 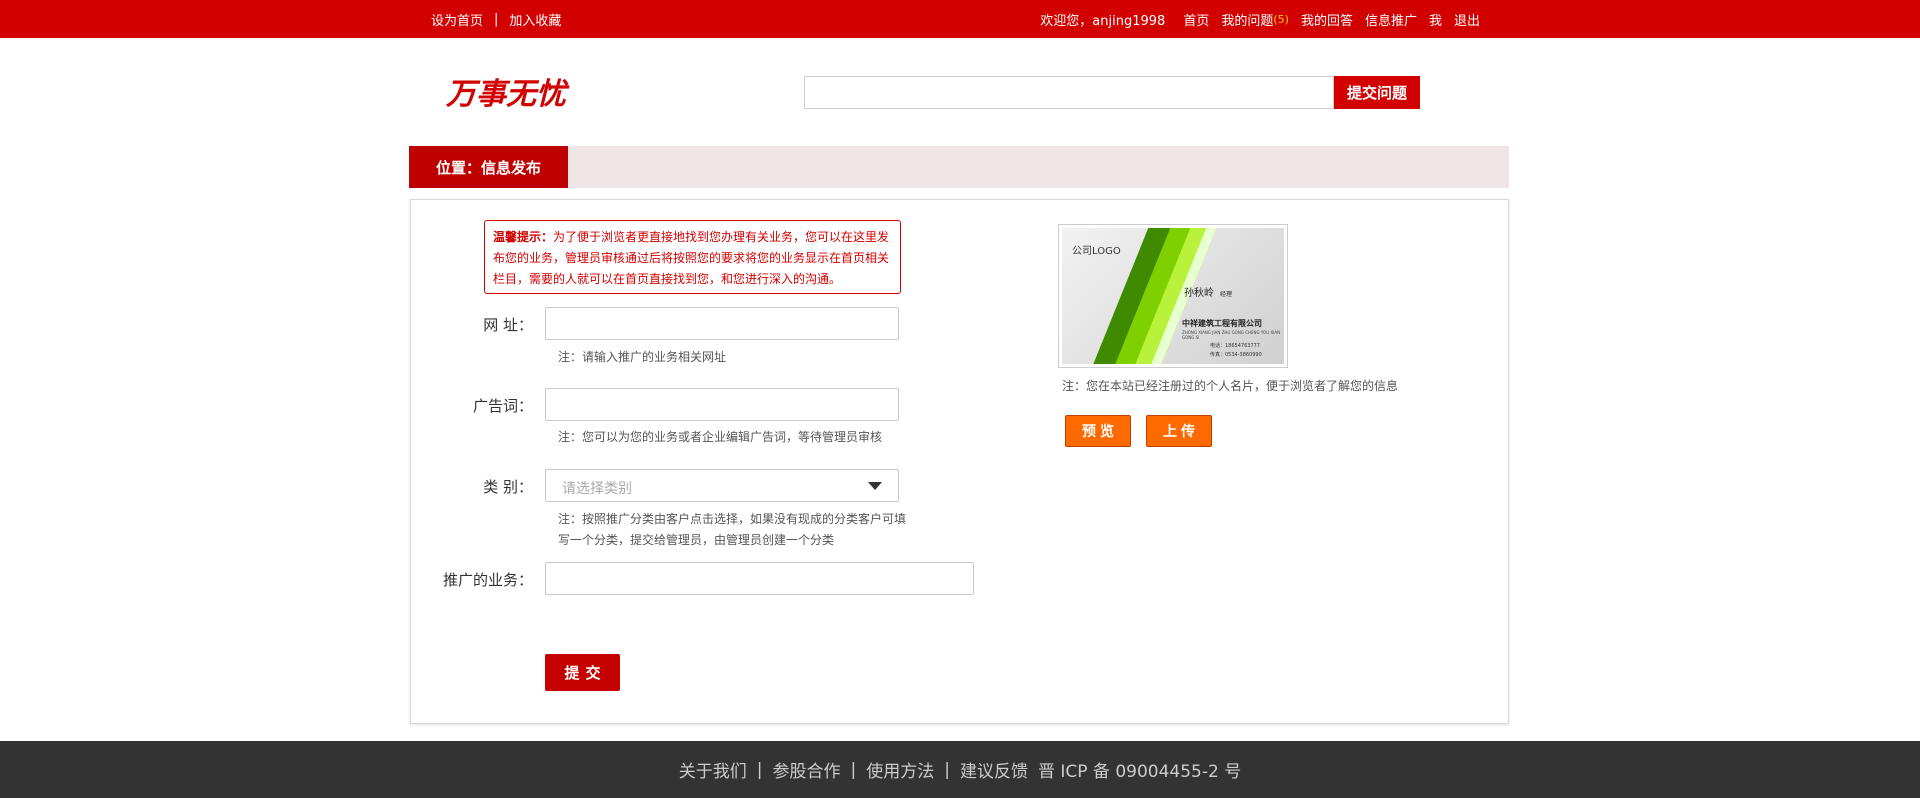 What do you see at coordinates (713, 769) in the screenshot?
I see `footer-about-link: 关于我们` at bounding box center [713, 769].